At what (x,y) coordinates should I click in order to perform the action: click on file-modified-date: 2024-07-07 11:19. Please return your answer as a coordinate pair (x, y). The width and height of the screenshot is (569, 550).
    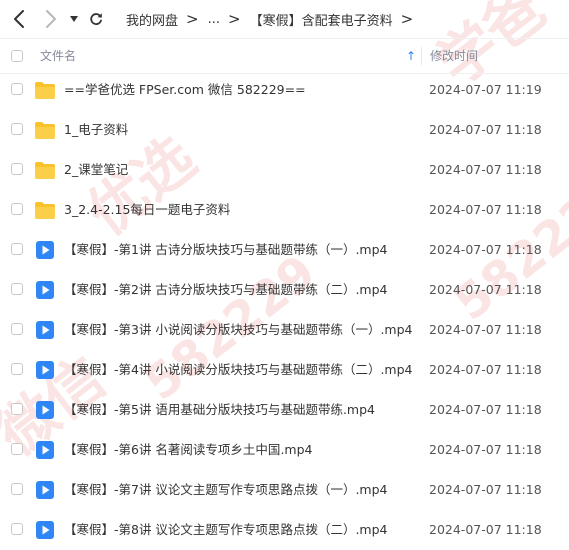
    Looking at the image, I should click on (485, 89).